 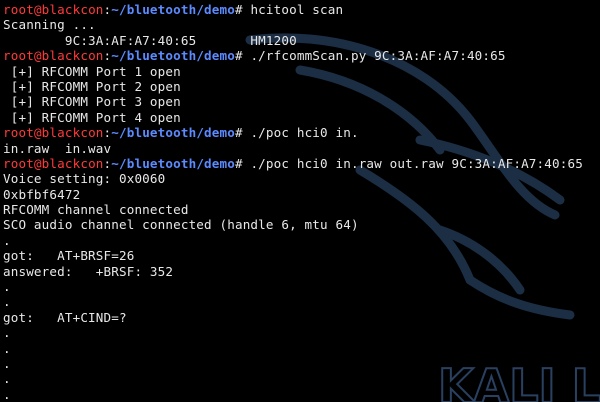 I want to click on command-text: ./rfcommScan.py 9C:3A:AF:A7:40:65, so click(x=378, y=56).